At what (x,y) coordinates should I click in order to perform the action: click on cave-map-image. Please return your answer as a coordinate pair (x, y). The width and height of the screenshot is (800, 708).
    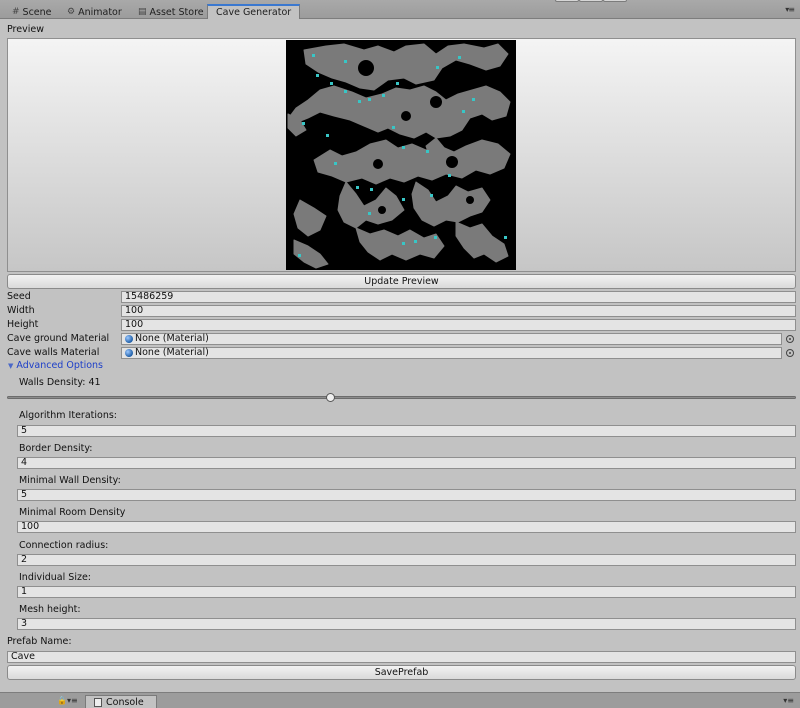
    Looking at the image, I should click on (401, 155).